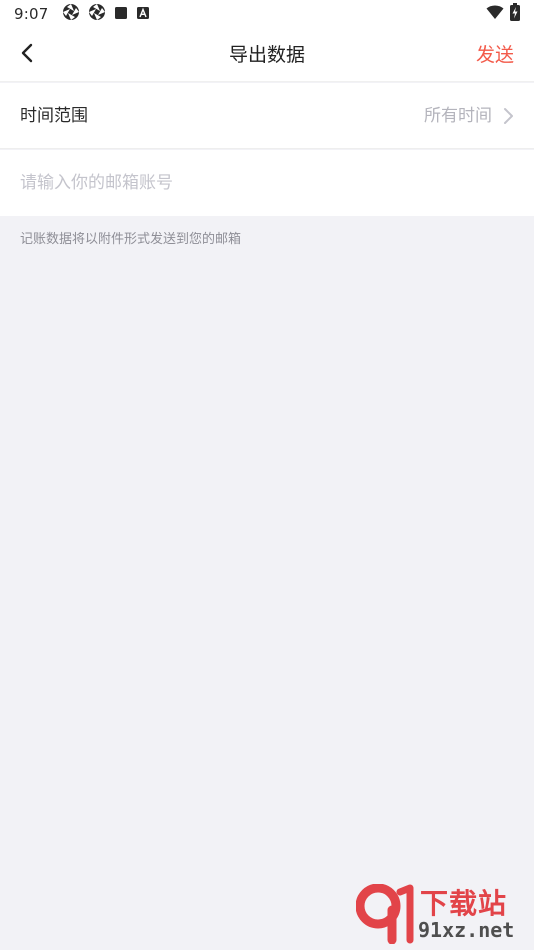 The height and width of the screenshot is (950, 534). I want to click on time-range-row: 时间范围 所有时间, so click(267, 116).